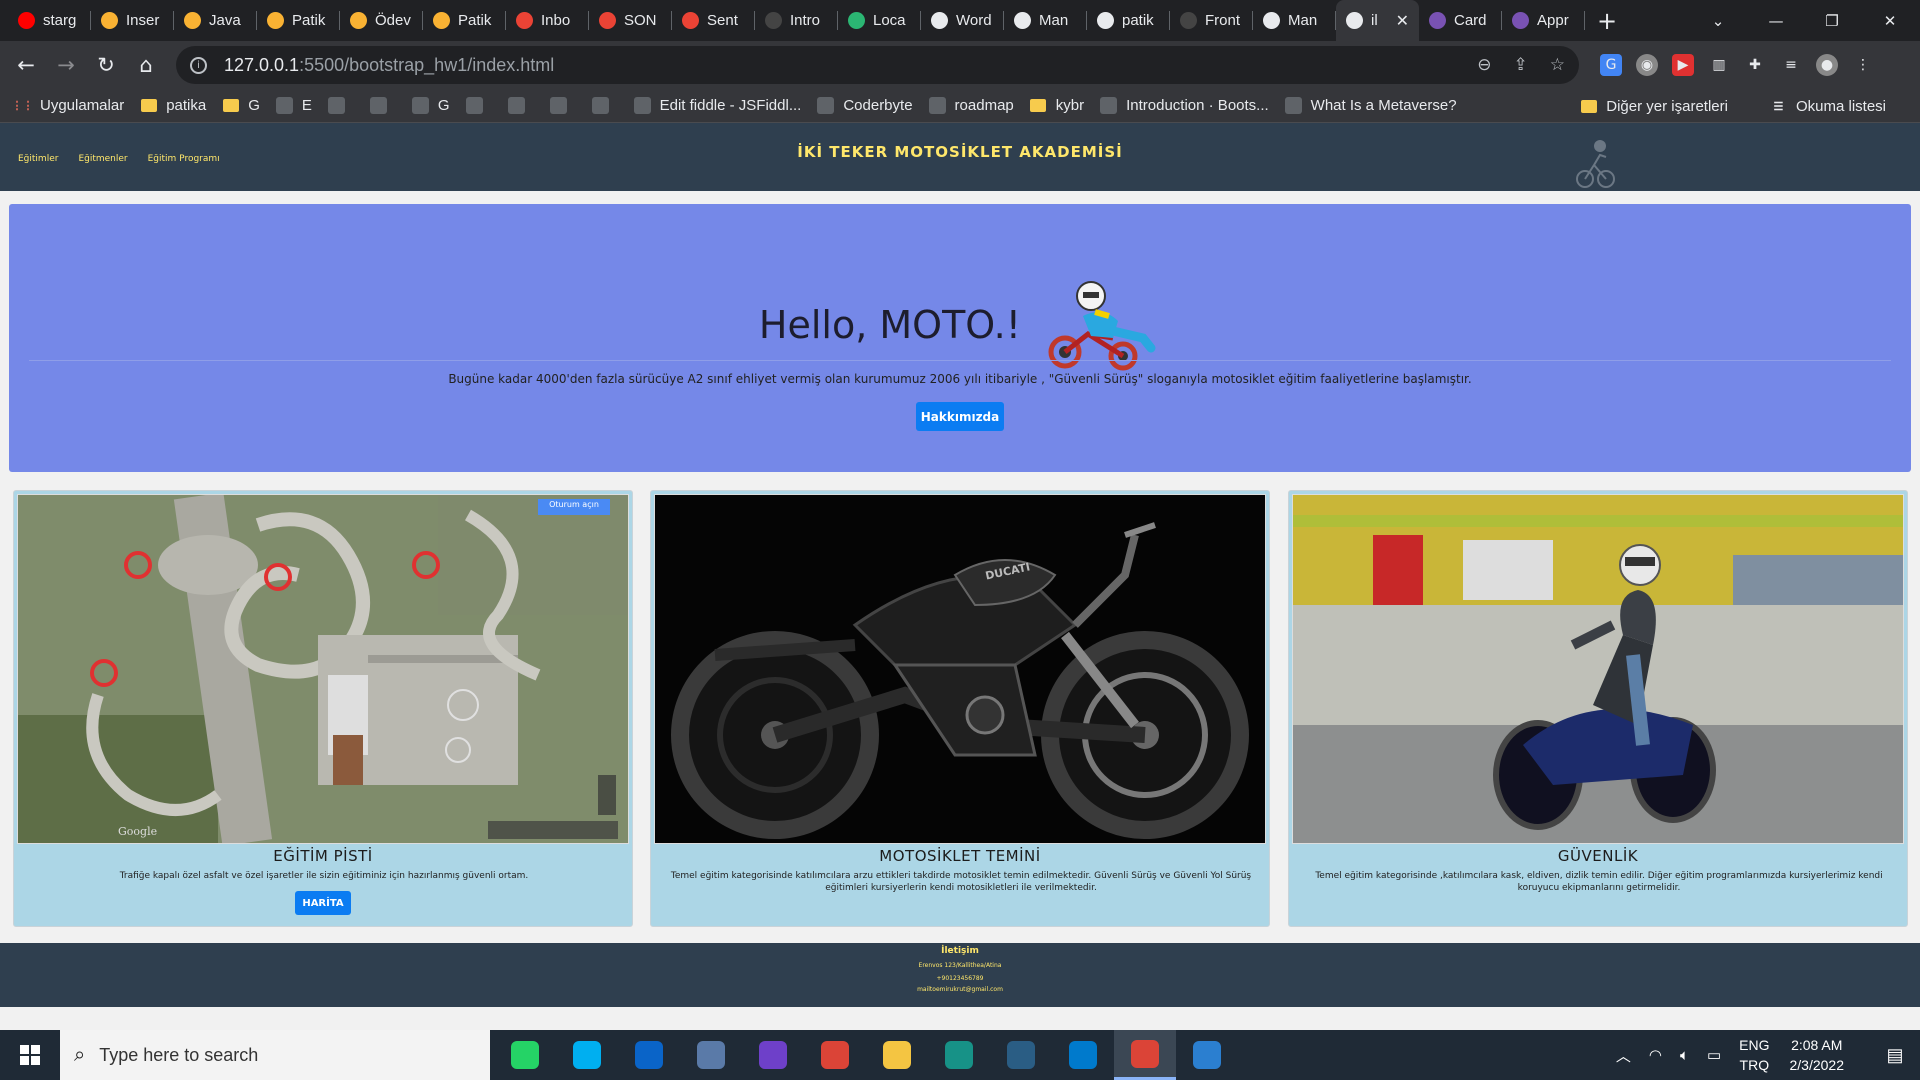 The height and width of the screenshot is (1080, 1920). What do you see at coordinates (293, 105) in the screenshot?
I see `bookmark-item: E` at bounding box center [293, 105].